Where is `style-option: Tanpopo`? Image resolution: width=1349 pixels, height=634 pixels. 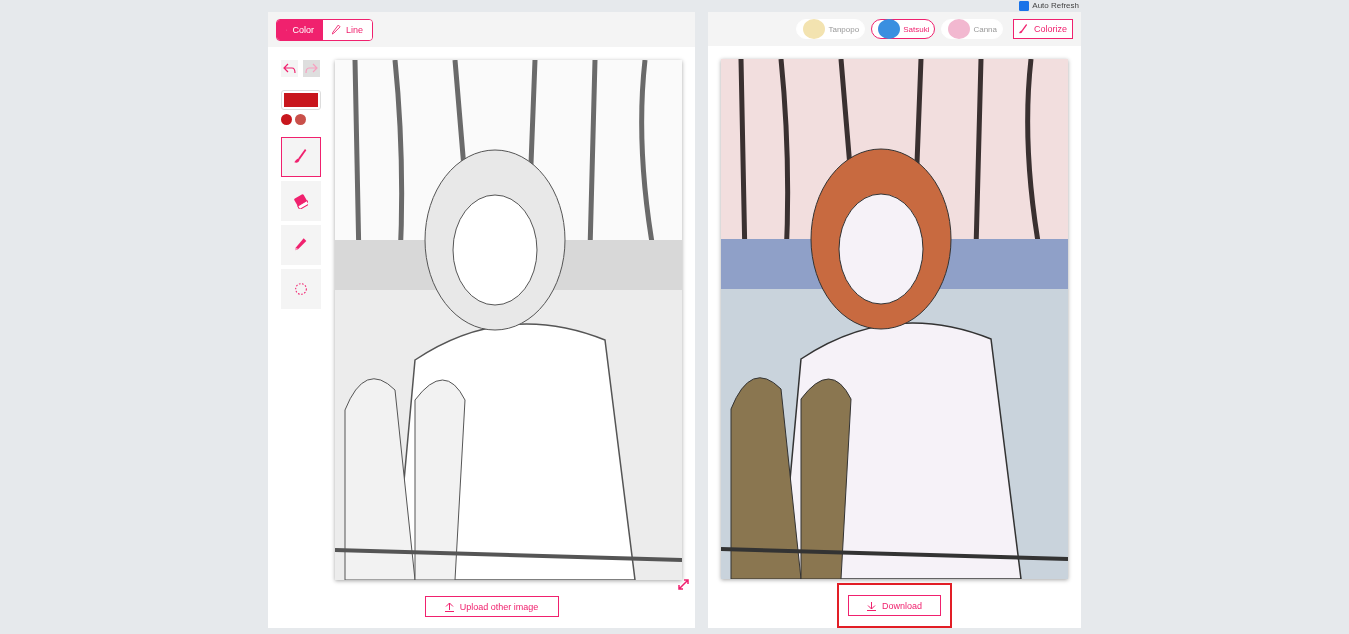
style-option: Tanpopo is located at coordinates (831, 29).